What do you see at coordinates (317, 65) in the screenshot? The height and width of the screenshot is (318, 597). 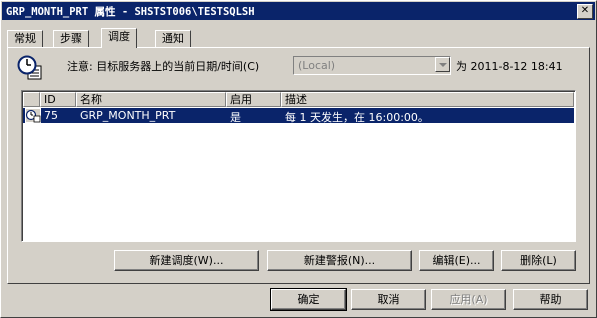 I see `target-server-combo-value: (Local)` at bounding box center [317, 65].